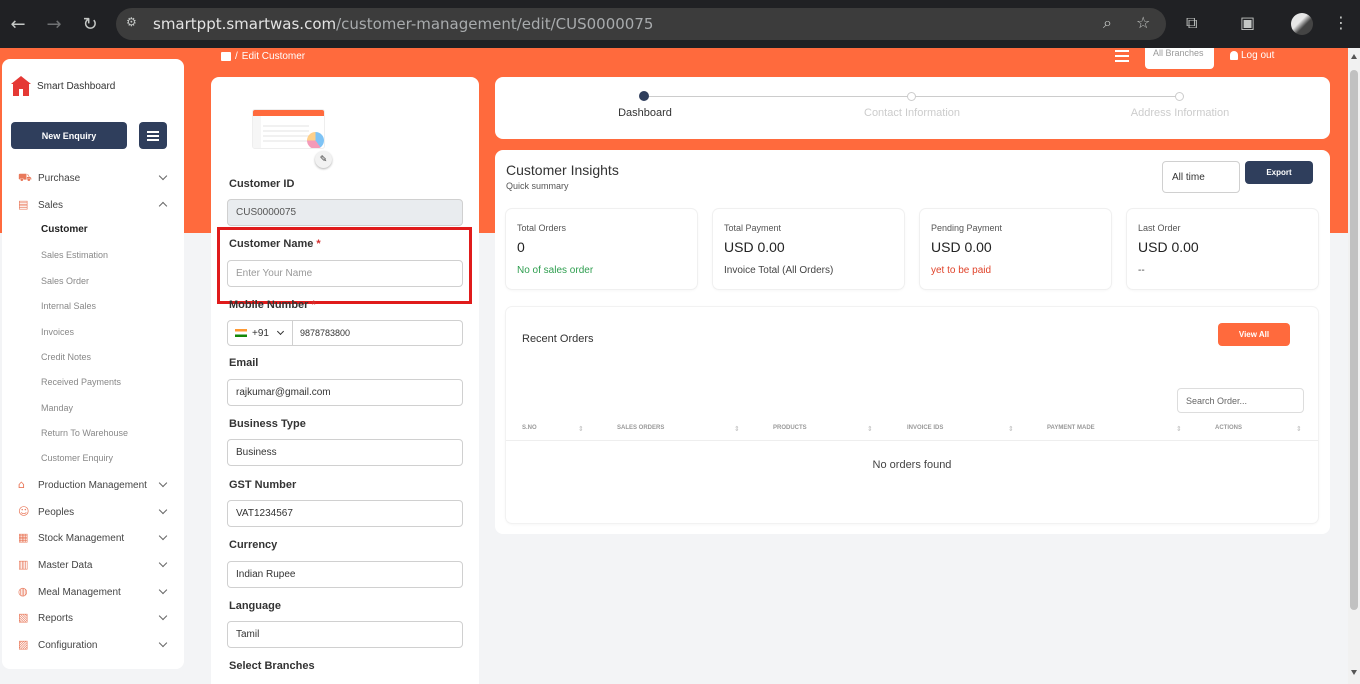 This screenshot has width=1360, height=684. What do you see at coordinates (23, 537) in the screenshot?
I see `box-icon: ▦` at bounding box center [23, 537].